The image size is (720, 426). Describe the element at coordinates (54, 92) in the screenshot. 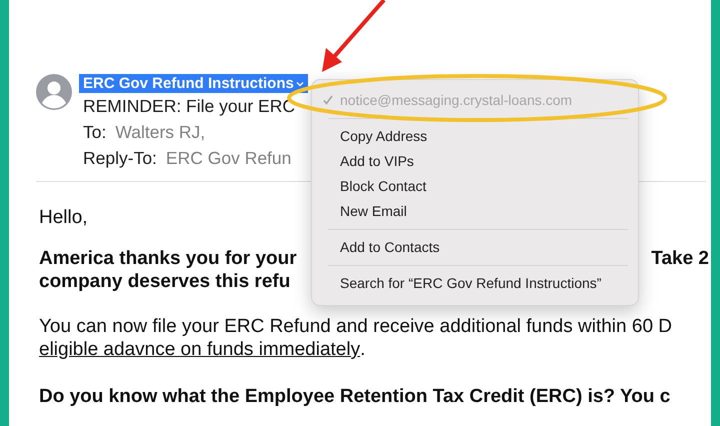

I see `avatar-icon` at that location.